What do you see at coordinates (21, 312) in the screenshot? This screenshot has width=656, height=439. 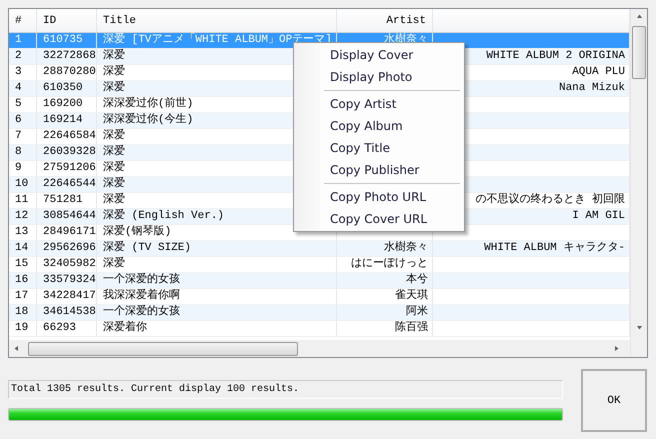 I see `table-cell: 18` at bounding box center [21, 312].